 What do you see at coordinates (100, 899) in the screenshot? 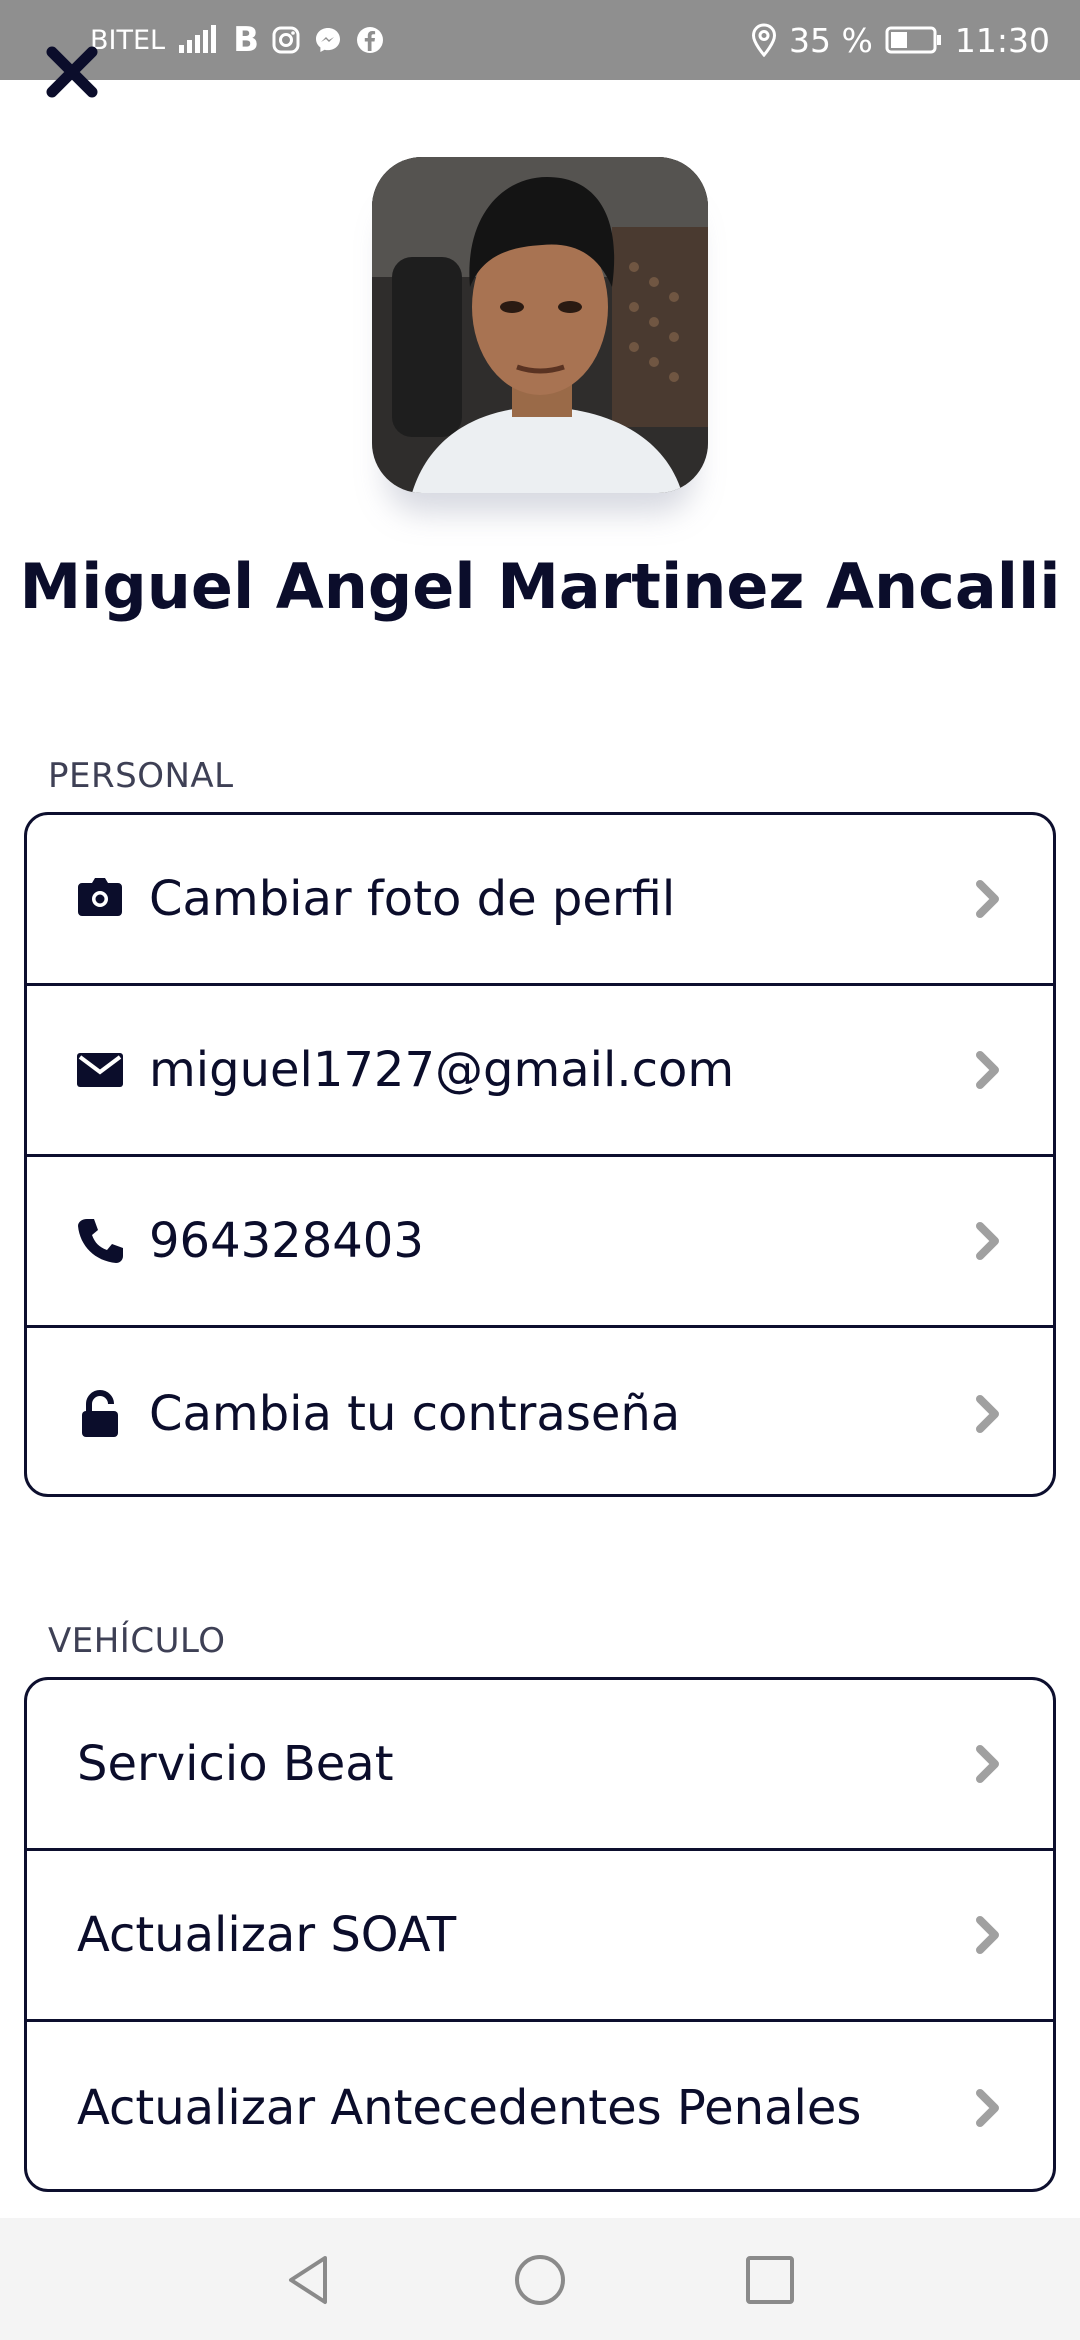
I see `camera-icon` at bounding box center [100, 899].